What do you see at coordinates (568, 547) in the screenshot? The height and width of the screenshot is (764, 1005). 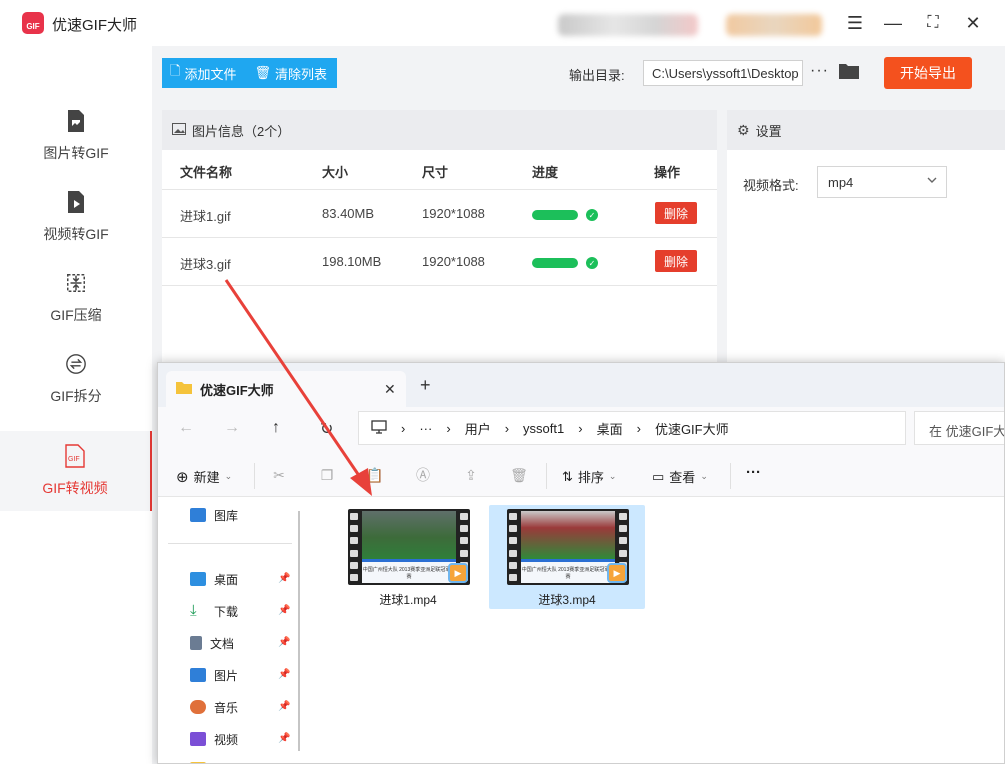 I see `video-frame: 中国广州恒大队 2013赛季亚洲足联冠军联赛` at bounding box center [568, 547].